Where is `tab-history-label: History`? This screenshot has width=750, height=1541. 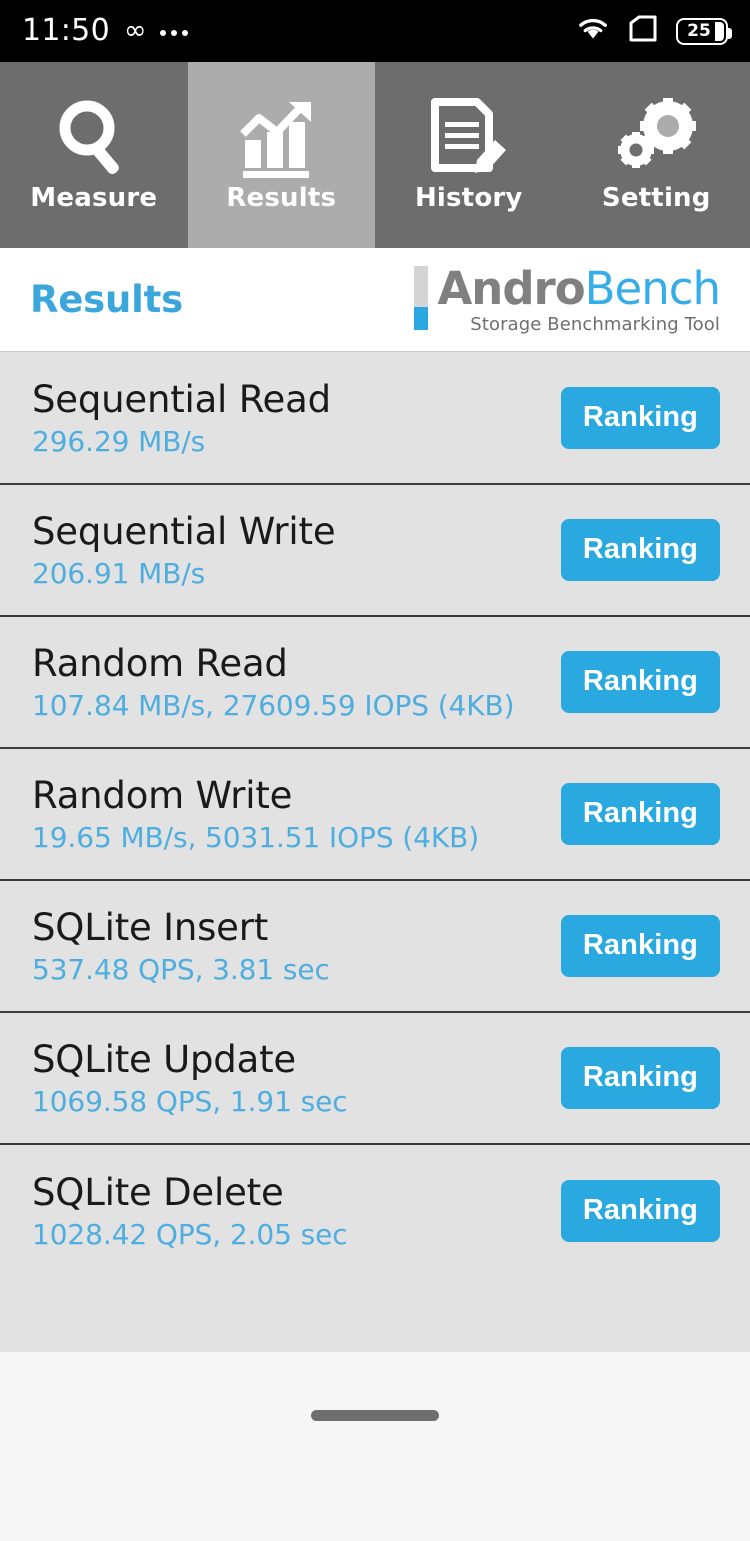
tab-history-label: History is located at coordinates (468, 198).